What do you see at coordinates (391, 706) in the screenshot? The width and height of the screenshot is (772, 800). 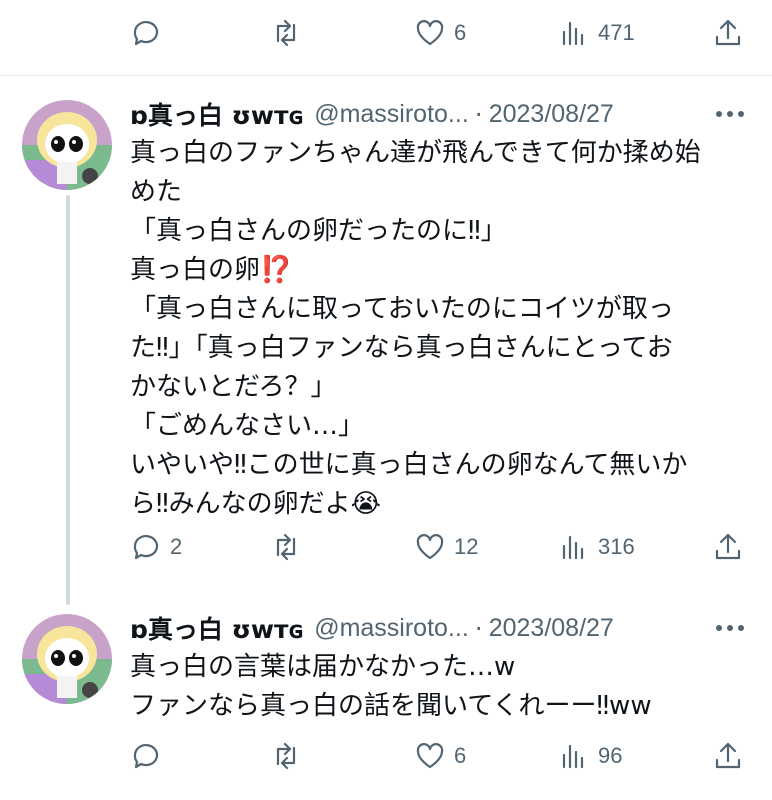 I see `tweet-line: ファンなら真っ白の話を聞いてくれーー‼ww` at bounding box center [391, 706].